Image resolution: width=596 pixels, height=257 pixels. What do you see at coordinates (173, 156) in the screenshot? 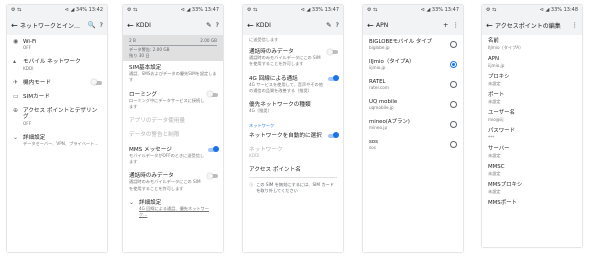
I see `settings-item-mms: MMS メッセージ モバイルデータがOFFのときに送受信します` at bounding box center [173, 156].